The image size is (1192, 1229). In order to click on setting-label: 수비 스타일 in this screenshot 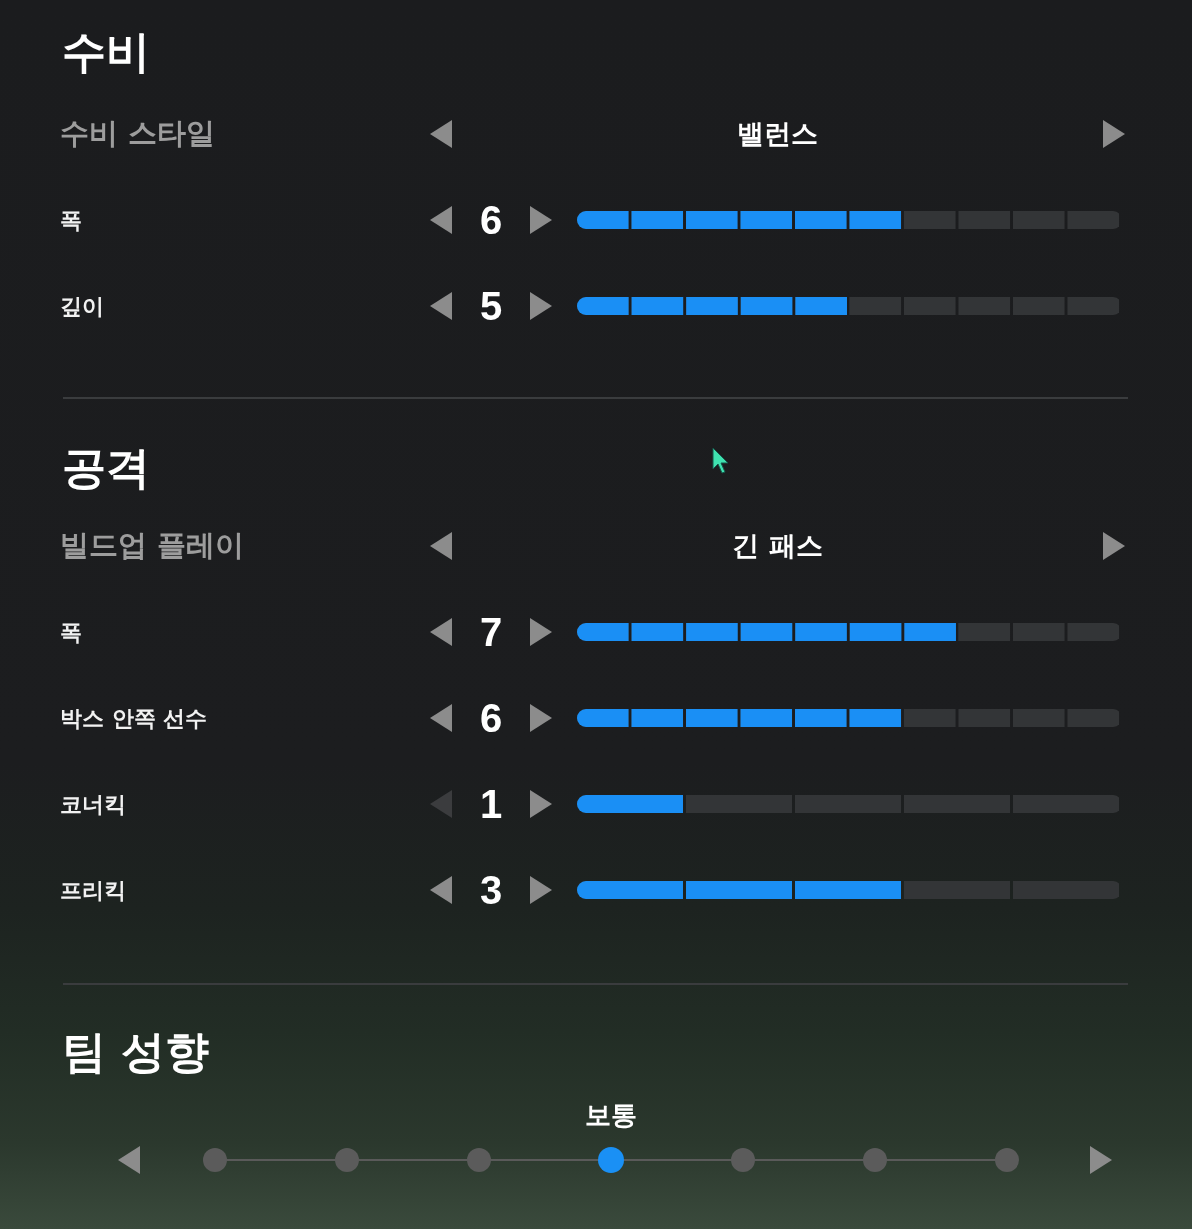, I will do `click(138, 133)`.